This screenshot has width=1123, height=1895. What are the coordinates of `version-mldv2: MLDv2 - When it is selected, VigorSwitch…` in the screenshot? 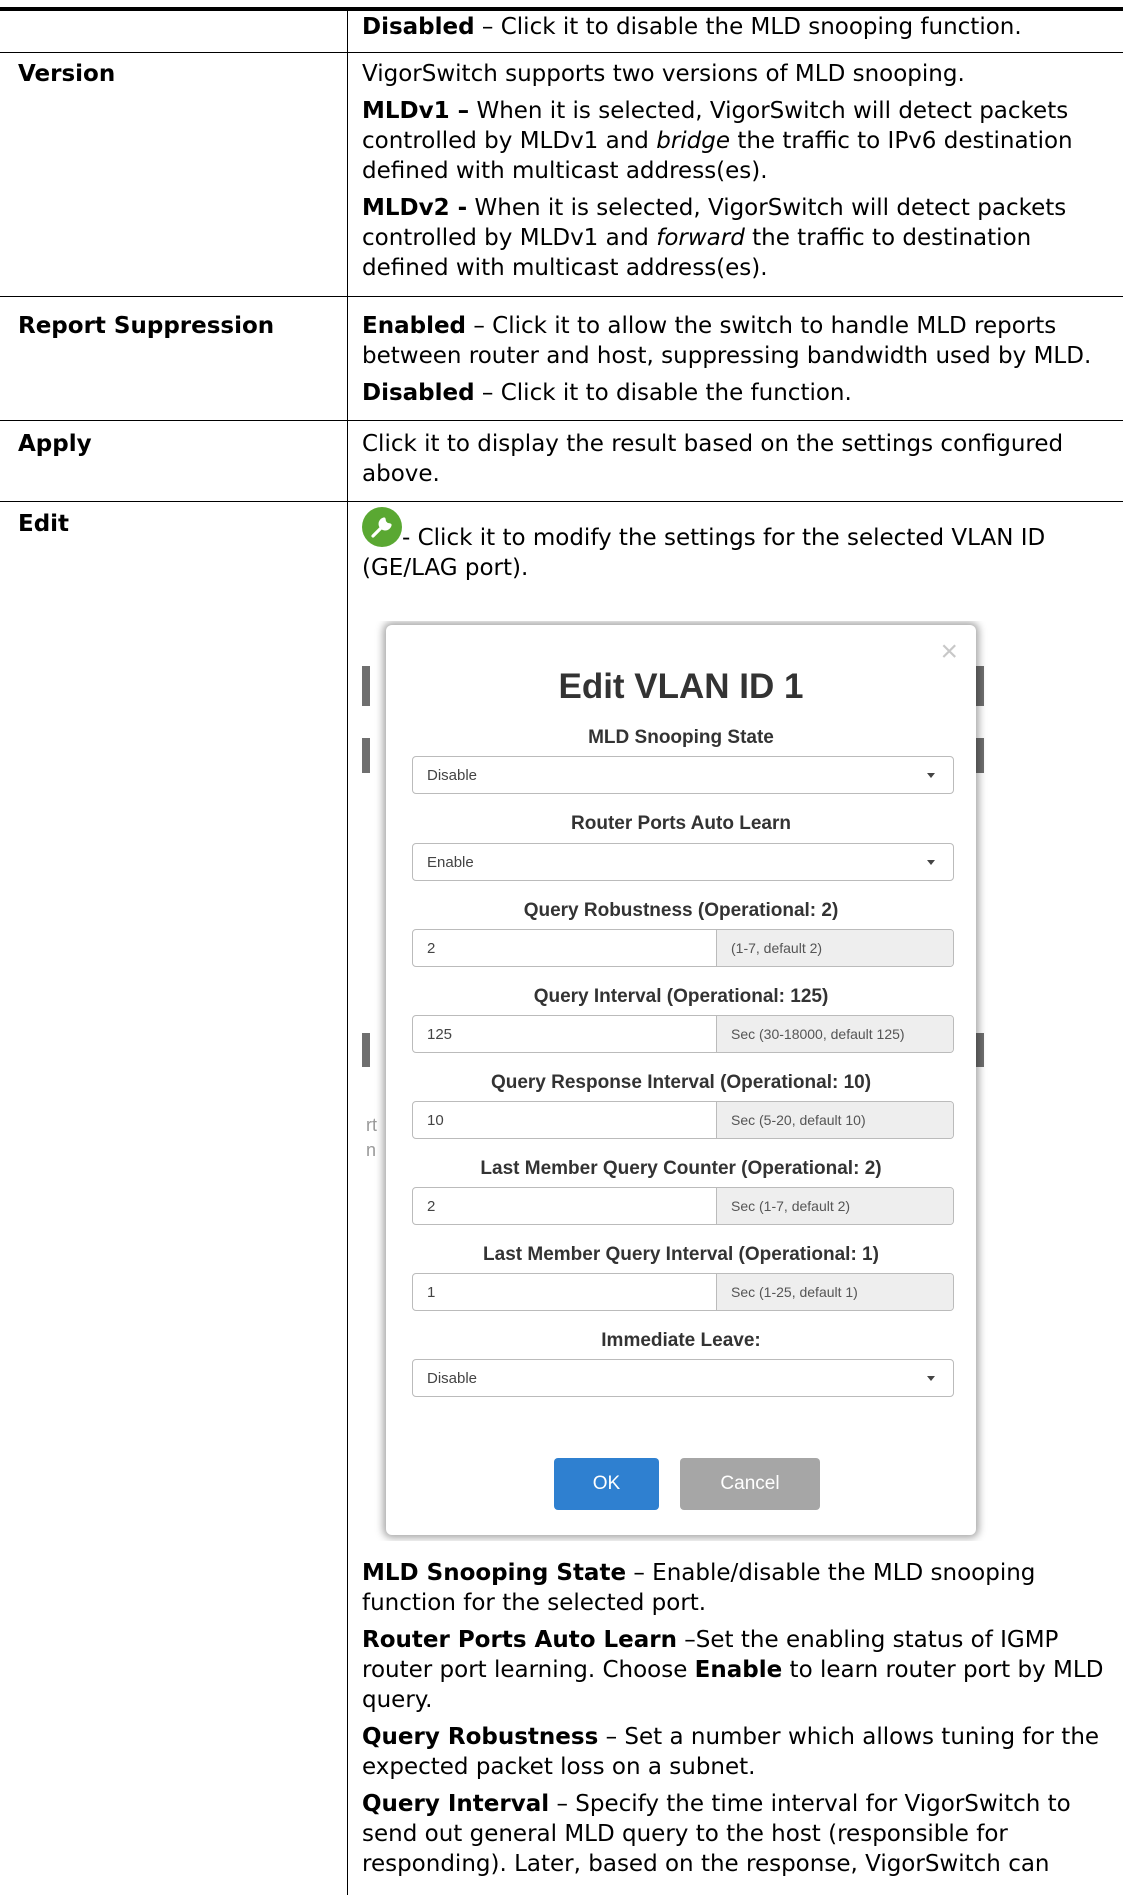 It's located at (714, 238).